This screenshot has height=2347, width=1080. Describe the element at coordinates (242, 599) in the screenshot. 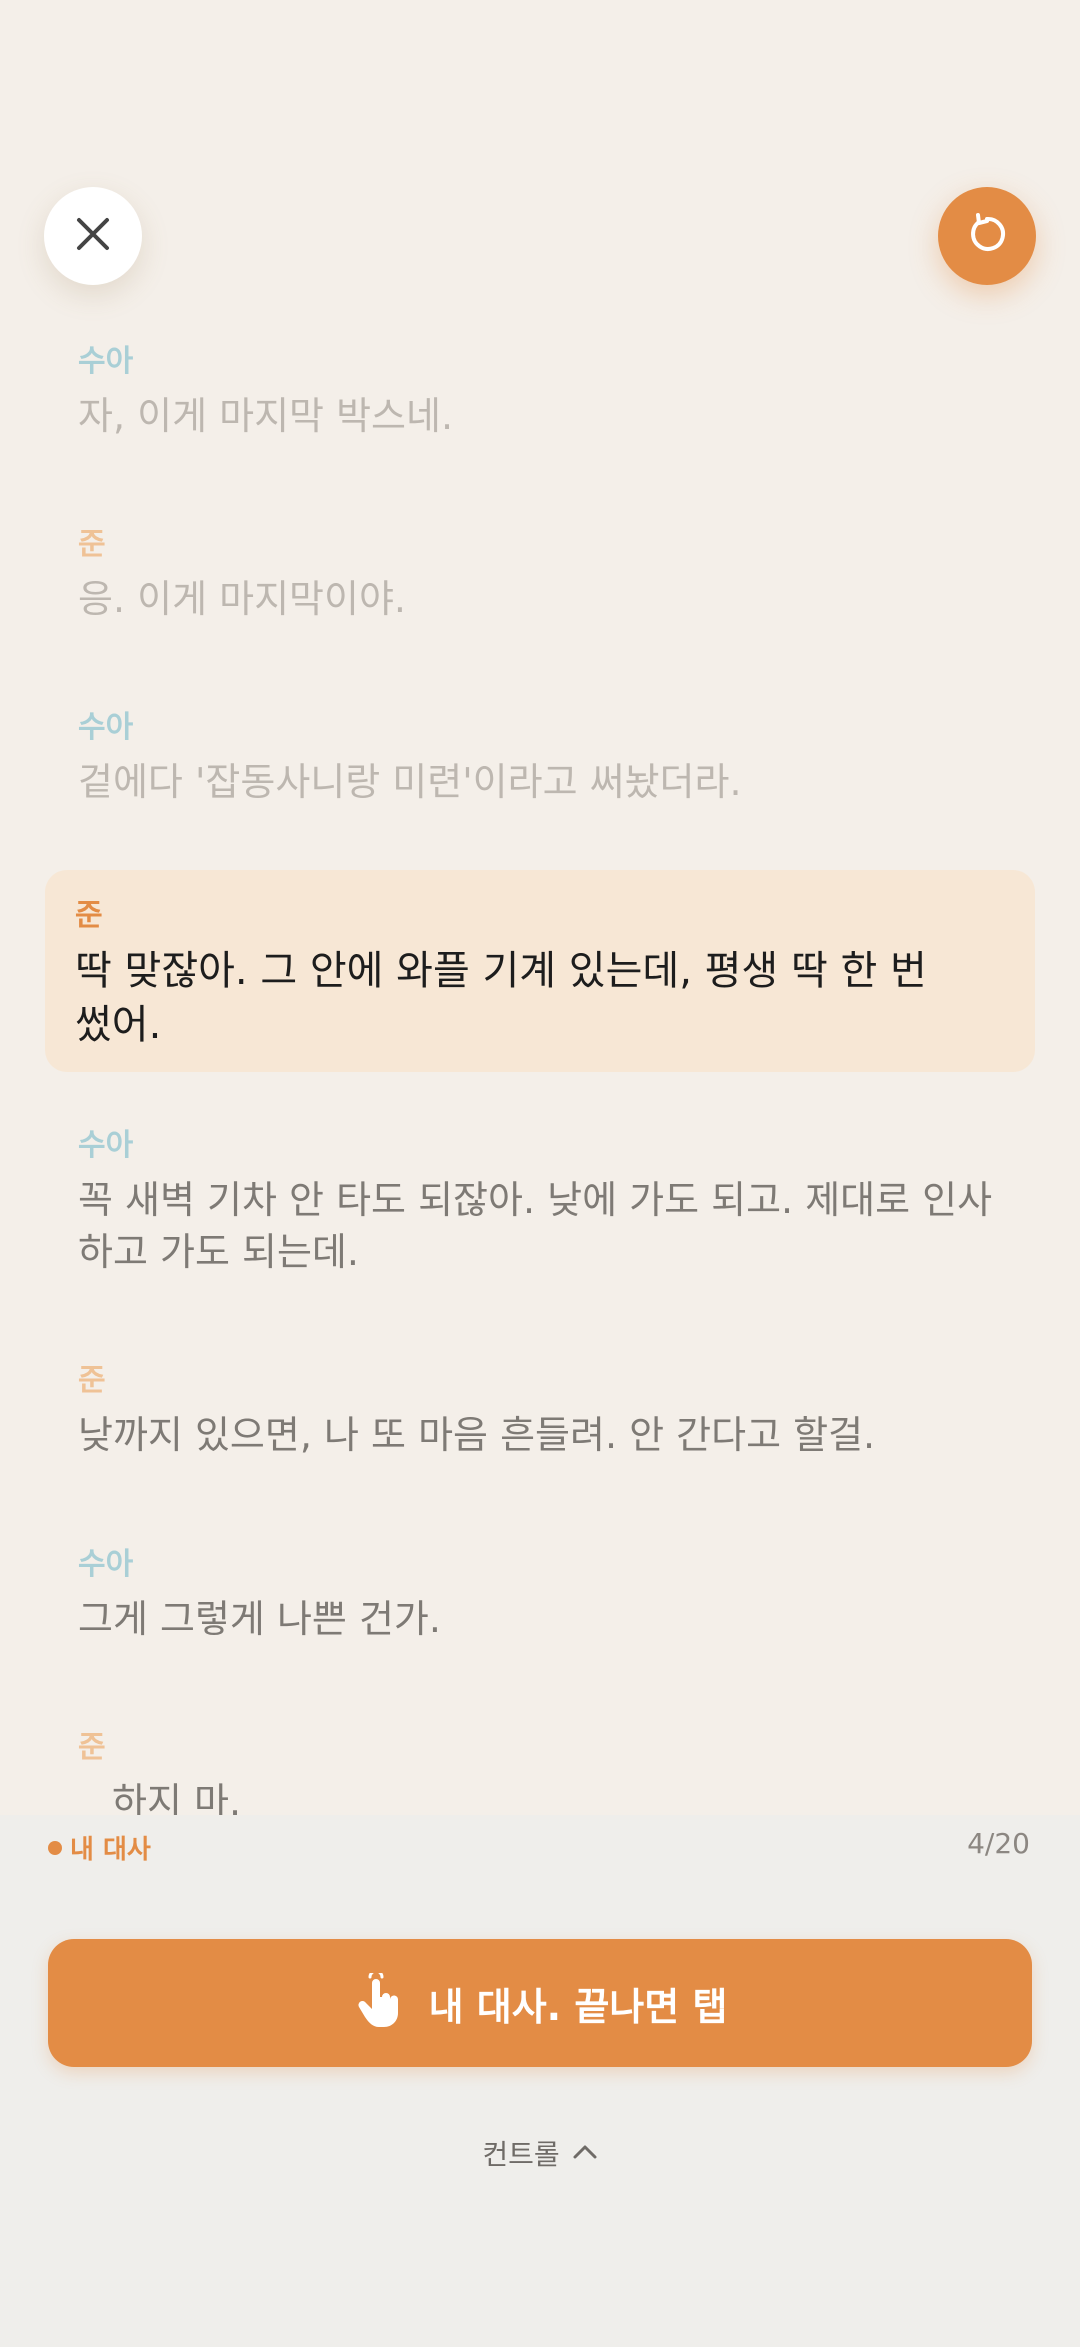

I see `line-text: 응. 이게 마지막이야.` at that location.